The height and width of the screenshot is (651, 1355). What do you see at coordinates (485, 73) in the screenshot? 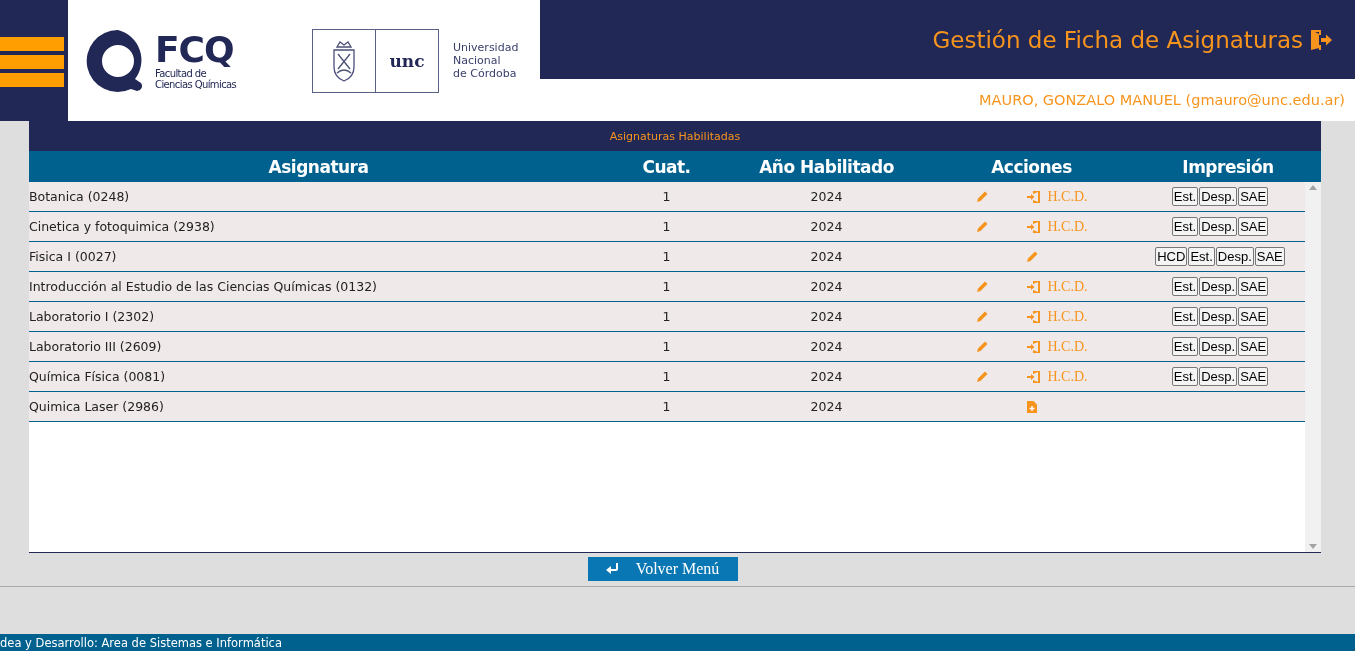
I see `logo-subtitle: de Córdoba` at bounding box center [485, 73].